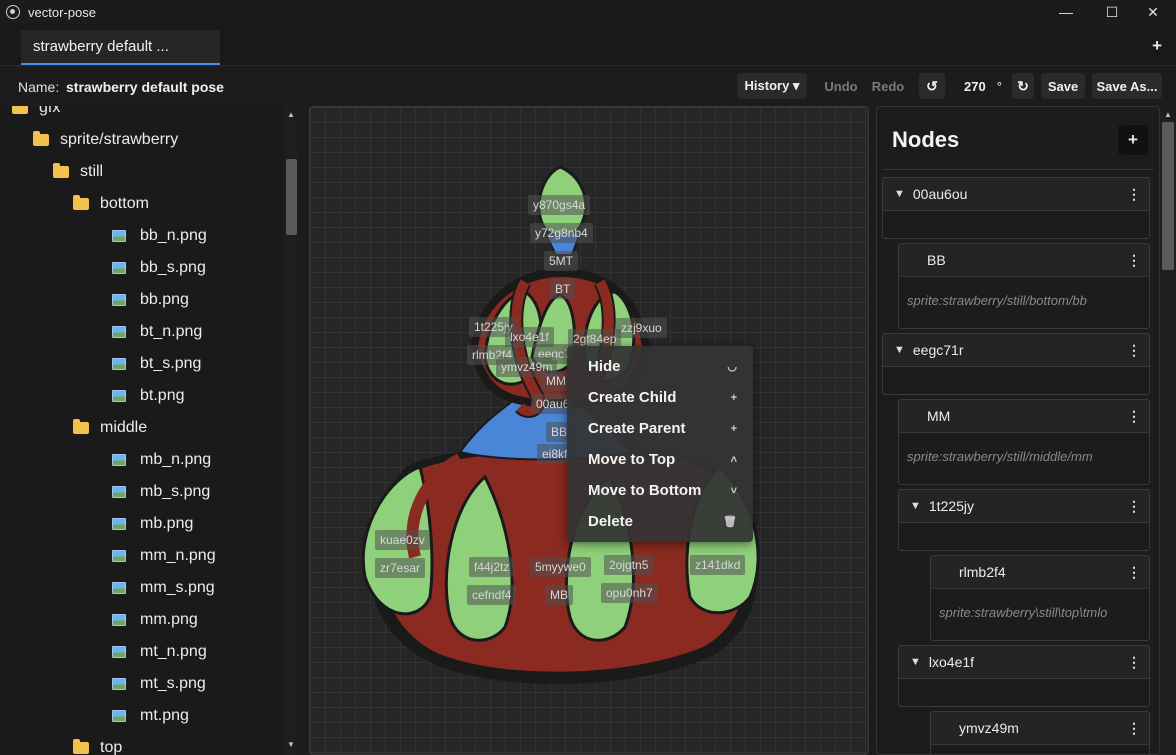 The height and width of the screenshot is (755, 1176). Describe the element at coordinates (559, 595) in the screenshot. I see `canvas-node-label: MB` at that location.